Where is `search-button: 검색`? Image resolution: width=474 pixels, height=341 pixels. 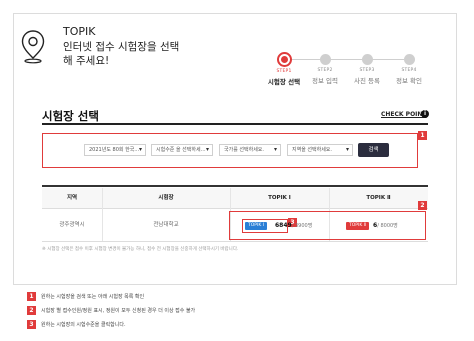
search-button: 검색 is located at coordinates (373, 150).